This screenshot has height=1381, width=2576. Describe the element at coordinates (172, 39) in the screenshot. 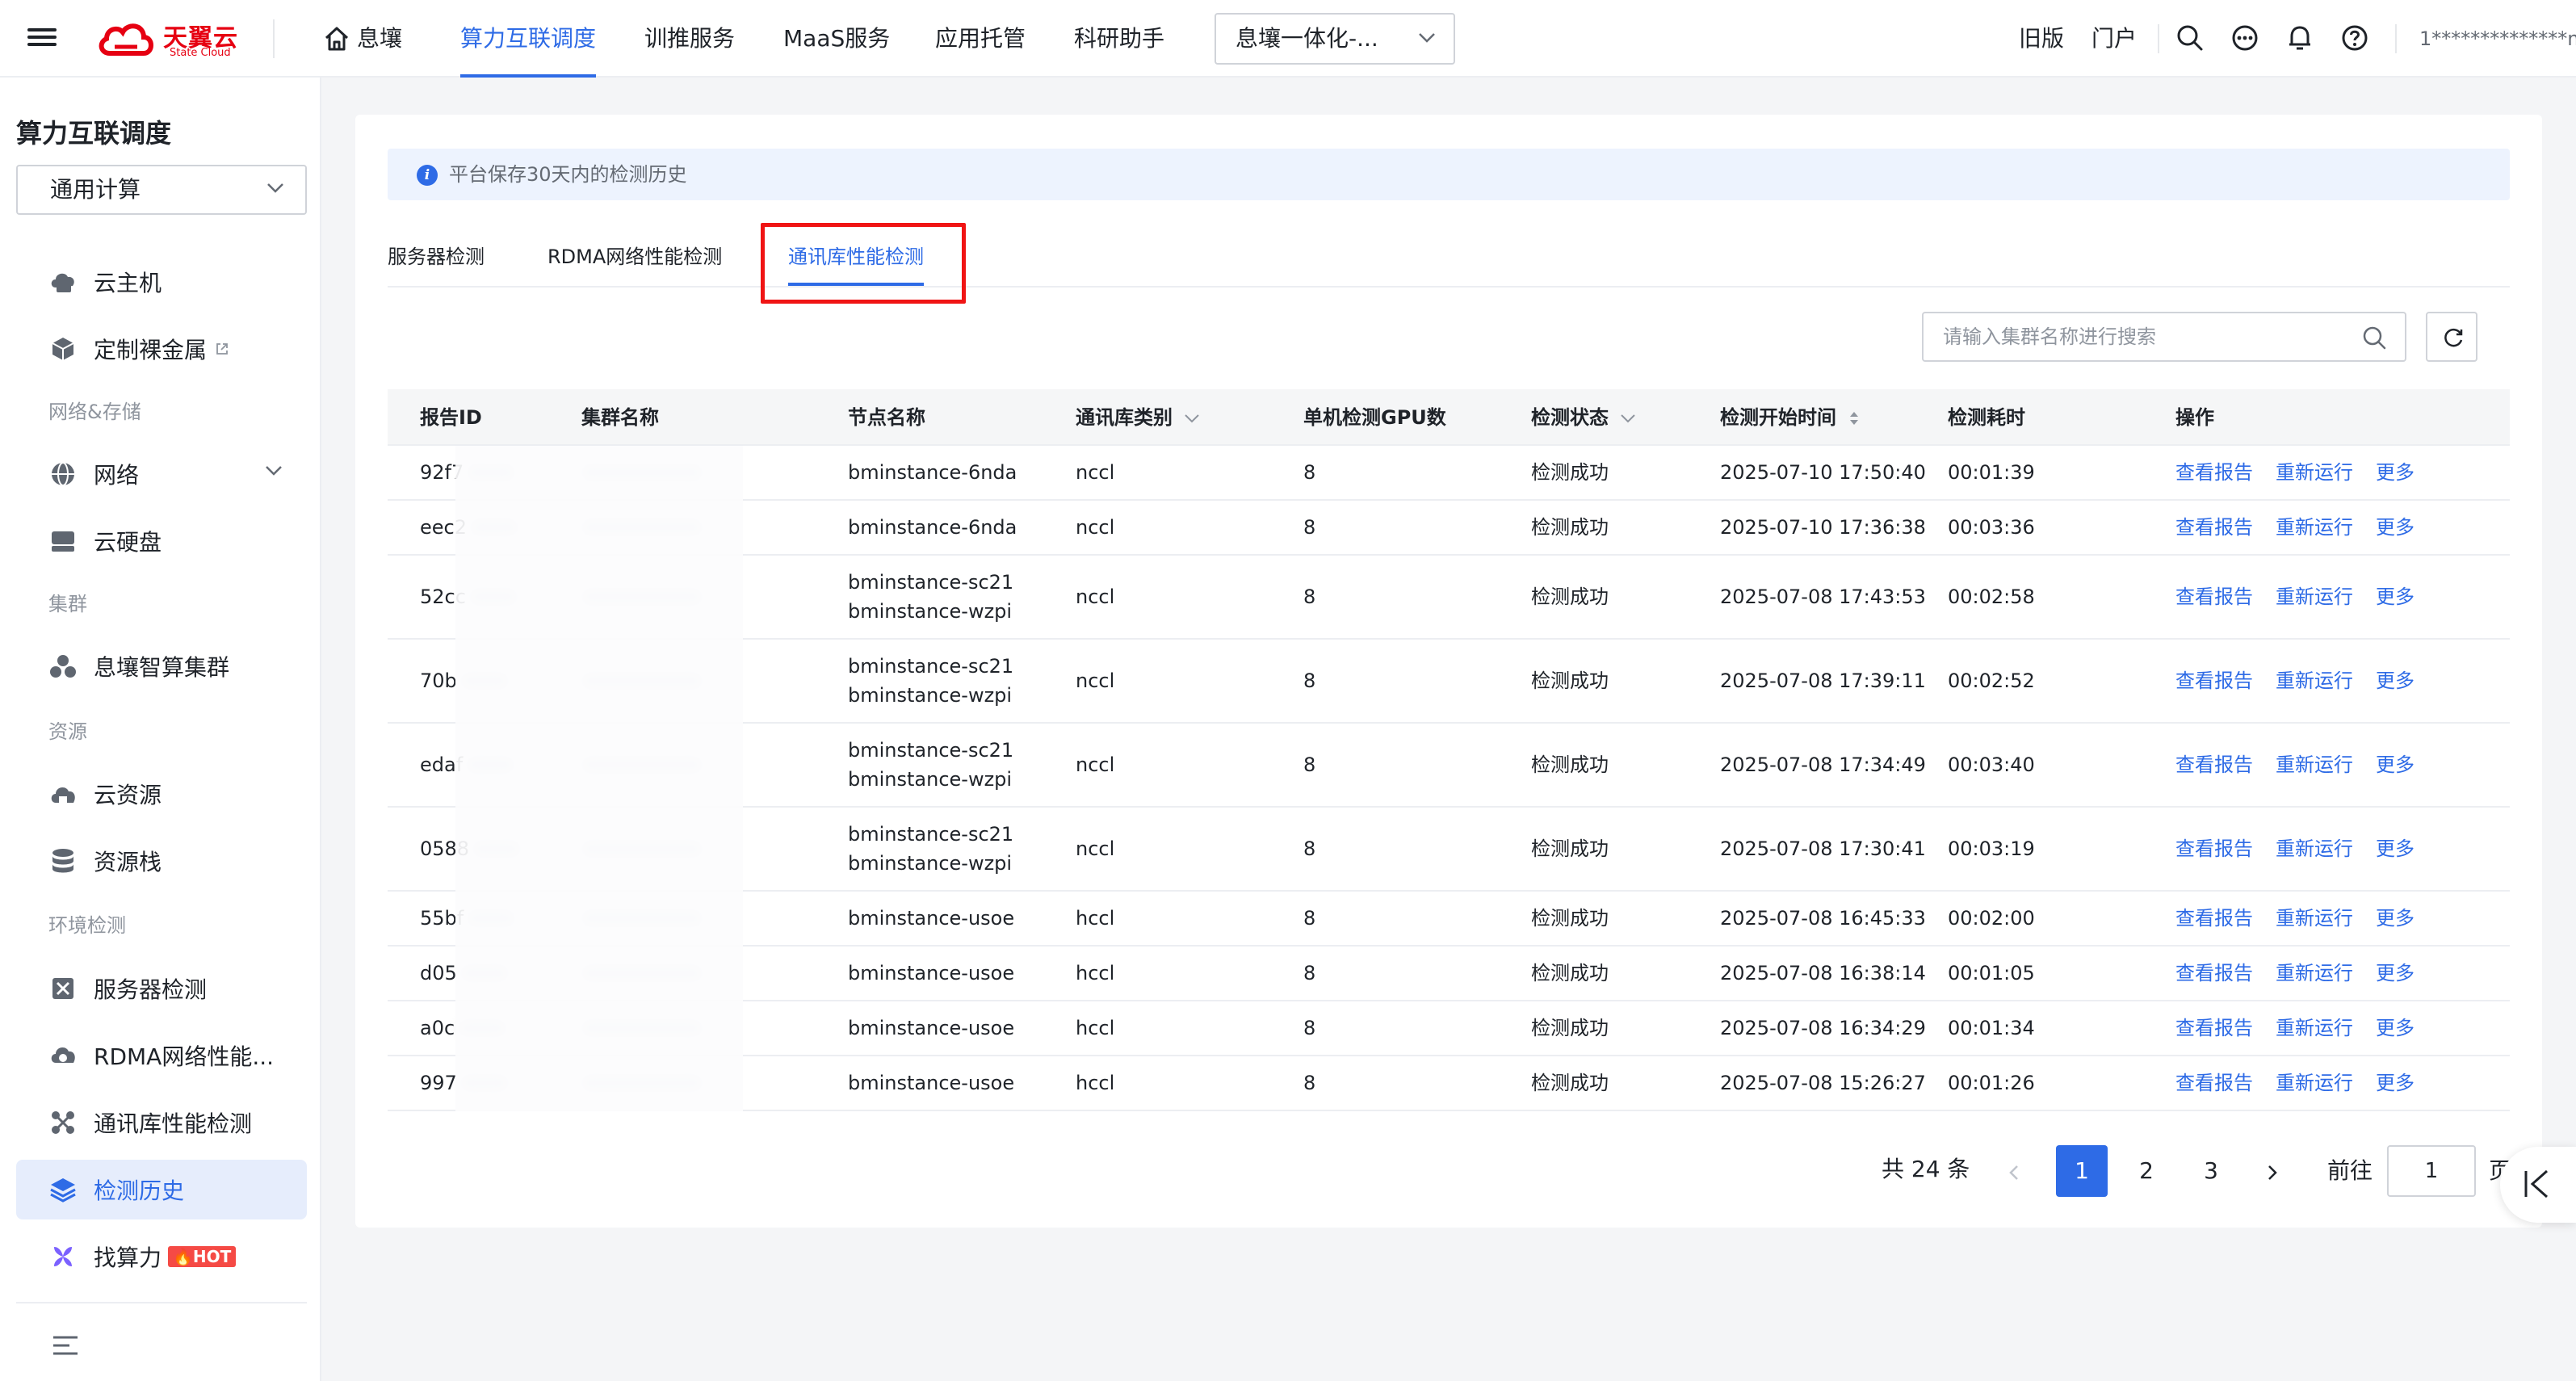

I see `logo: 天翼云 State Cloud` at that location.